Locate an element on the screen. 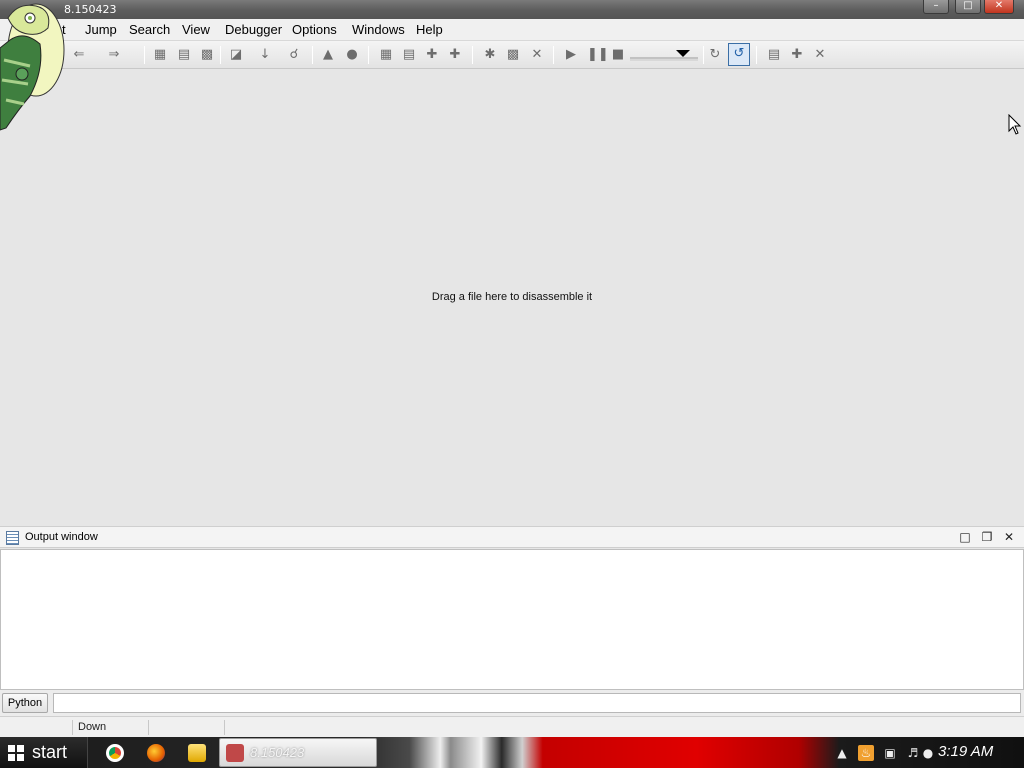  refresh-button: ↺ is located at coordinates (739, 54).